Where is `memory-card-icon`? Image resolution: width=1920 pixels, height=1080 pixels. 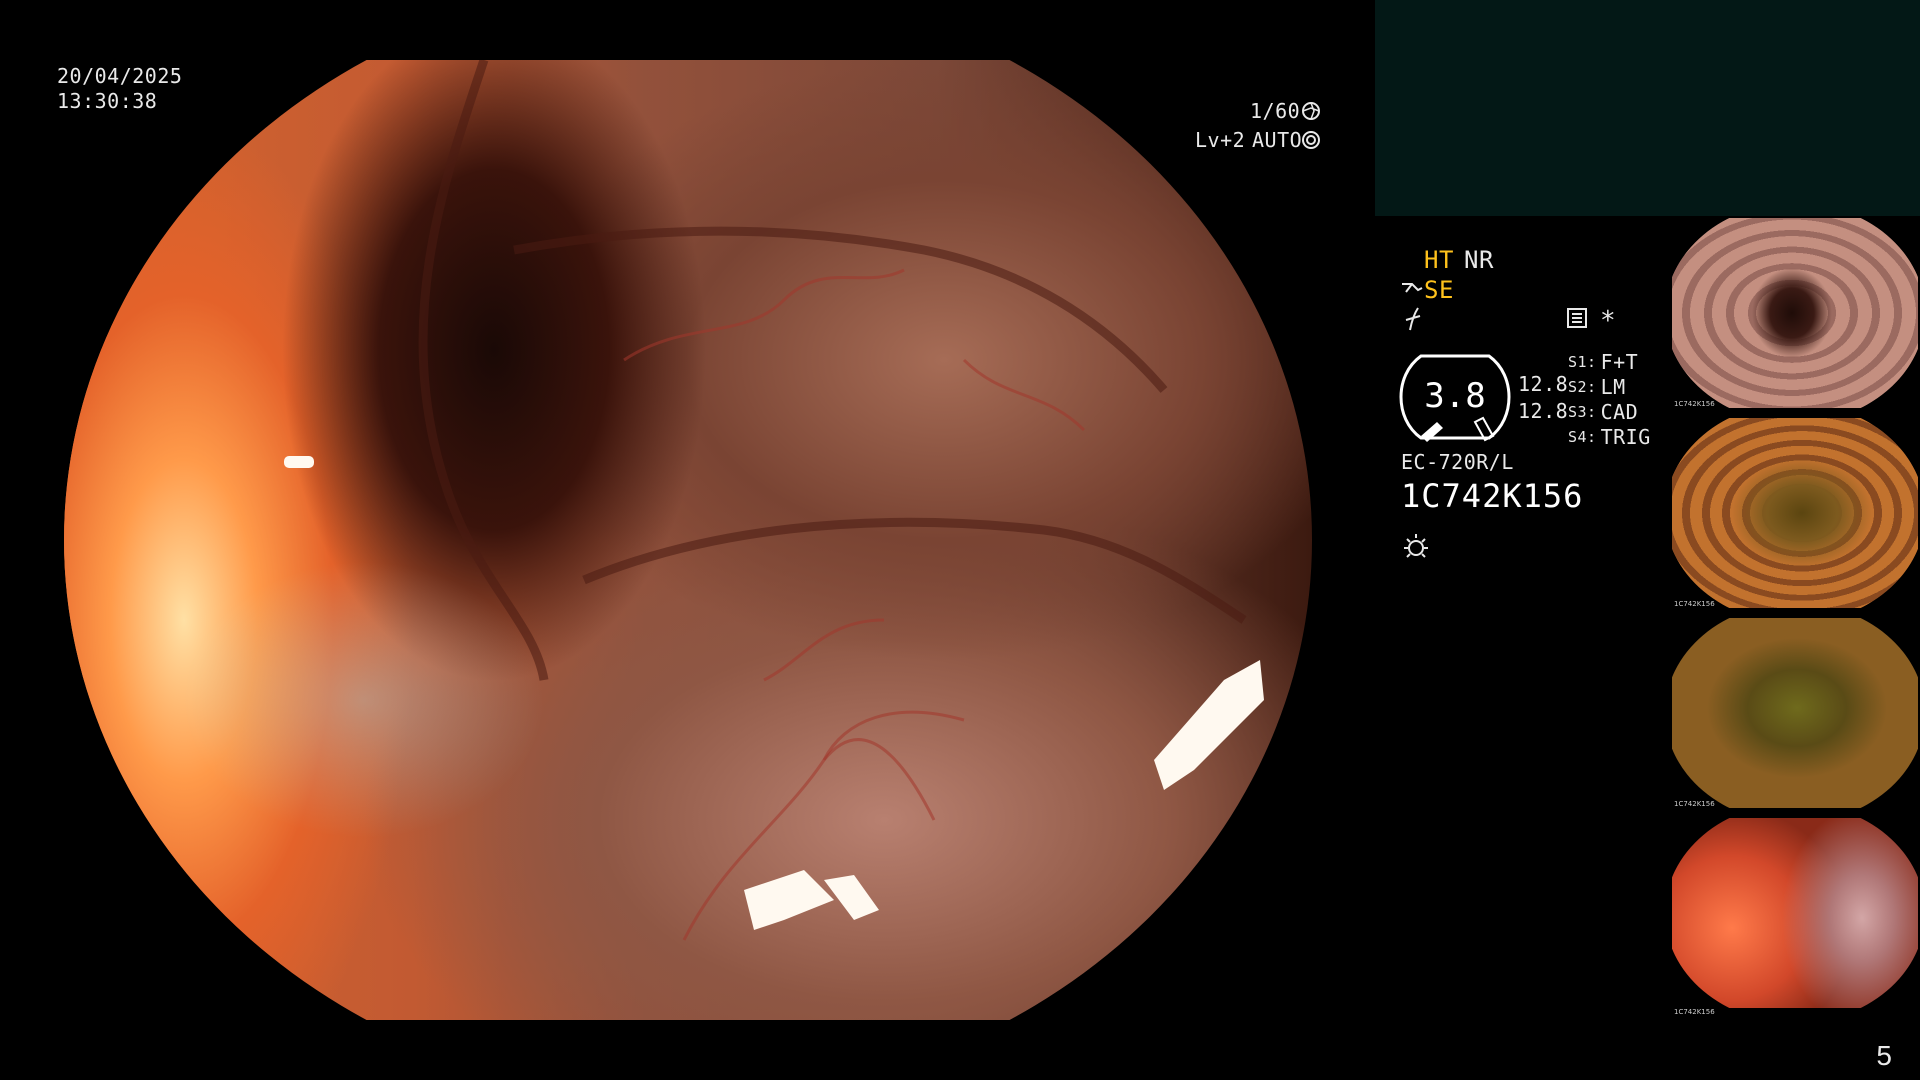 memory-card-icon is located at coordinates (1577, 320).